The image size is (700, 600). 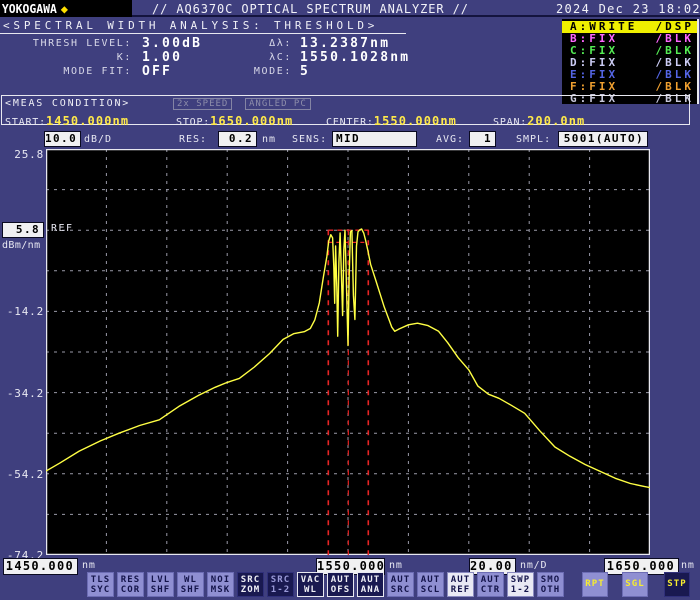 I want to click on resolution-value-box: 0.2, so click(x=237, y=139).